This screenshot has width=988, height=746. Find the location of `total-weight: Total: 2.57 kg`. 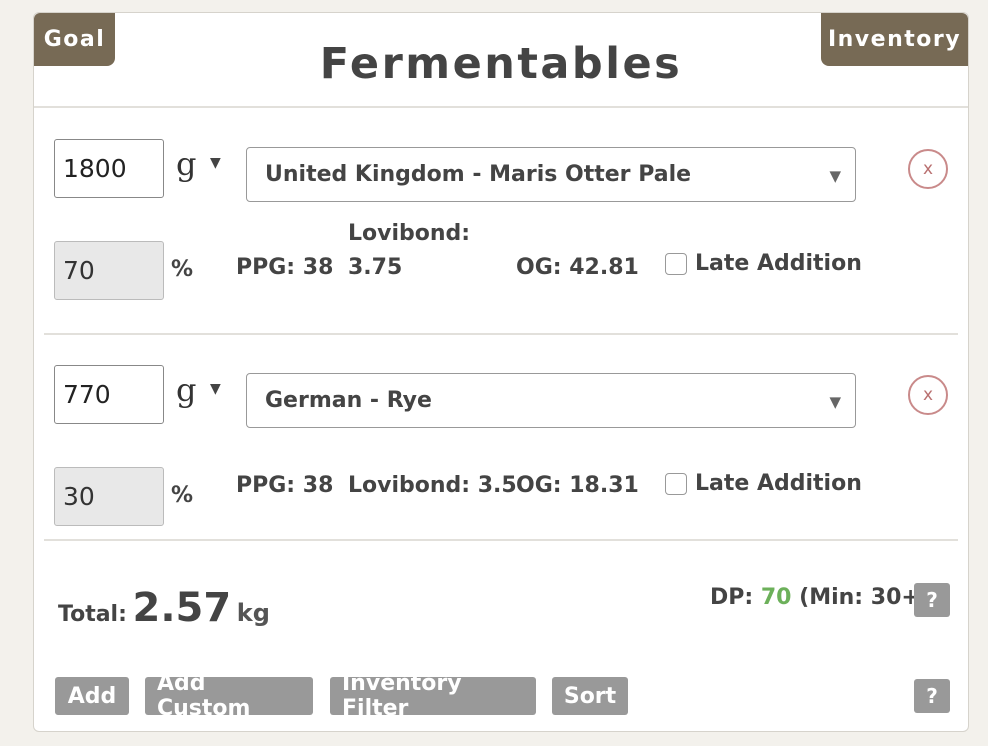

total-weight: Total: 2.57 kg is located at coordinates (164, 608).